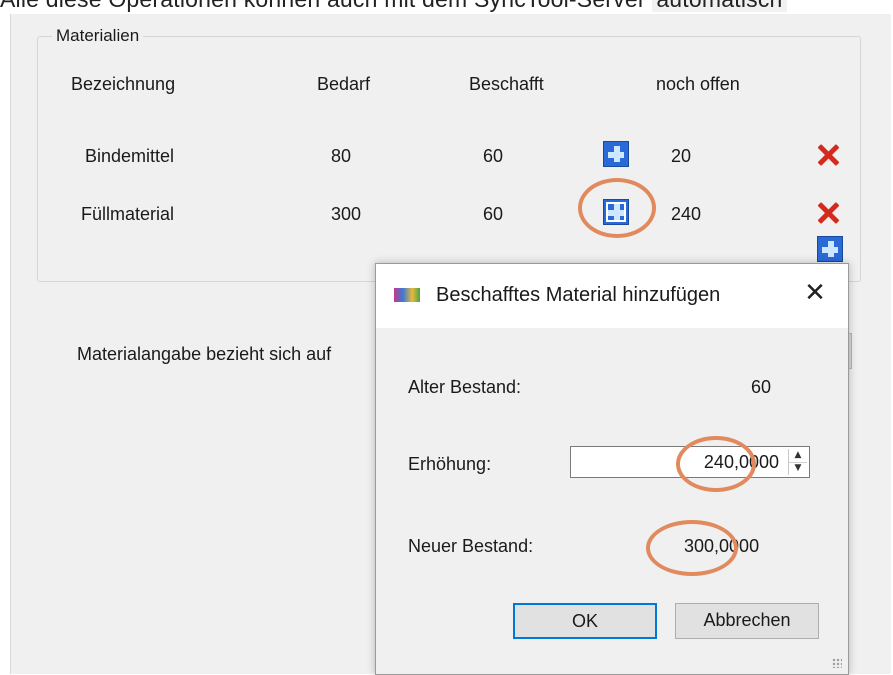 This screenshot has height=675, width=893. Describe the element at coordinates (98, 36) in the screenshot. I see `groupbox-title: Materialien` at that location.